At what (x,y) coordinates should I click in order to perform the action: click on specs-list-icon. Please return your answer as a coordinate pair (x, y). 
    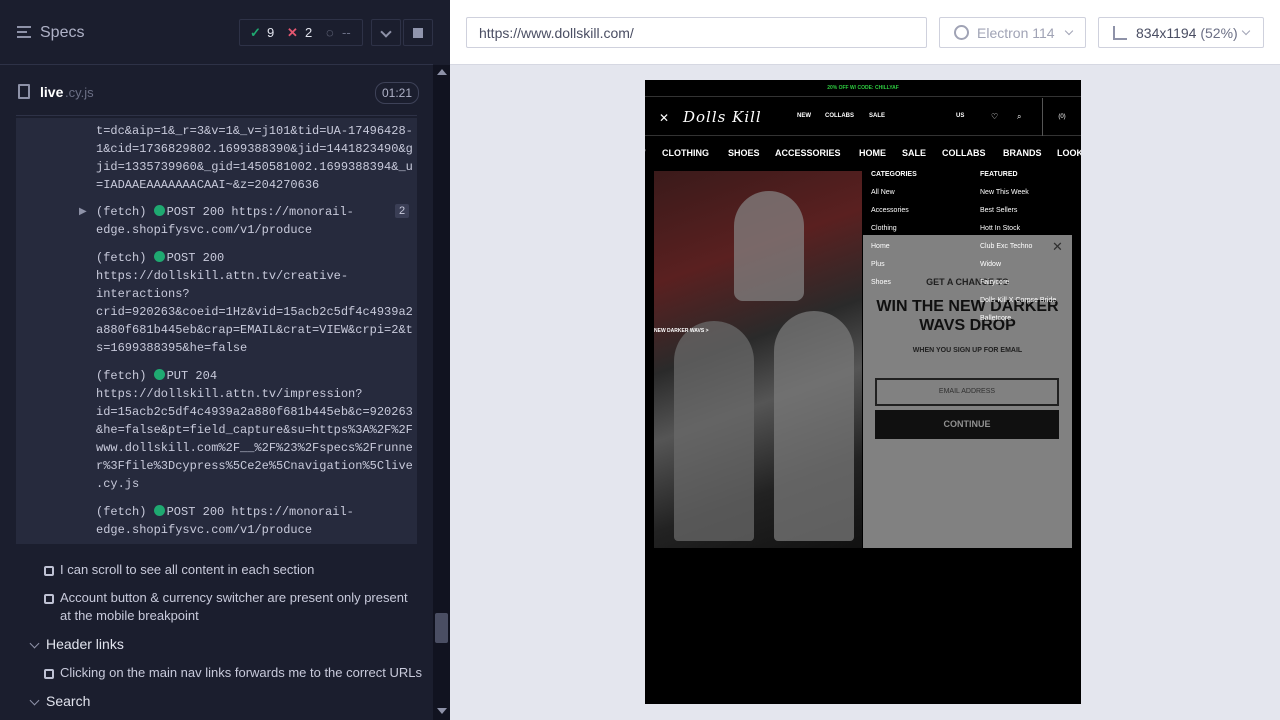
    Looking at the image, I should click on (24, 32).